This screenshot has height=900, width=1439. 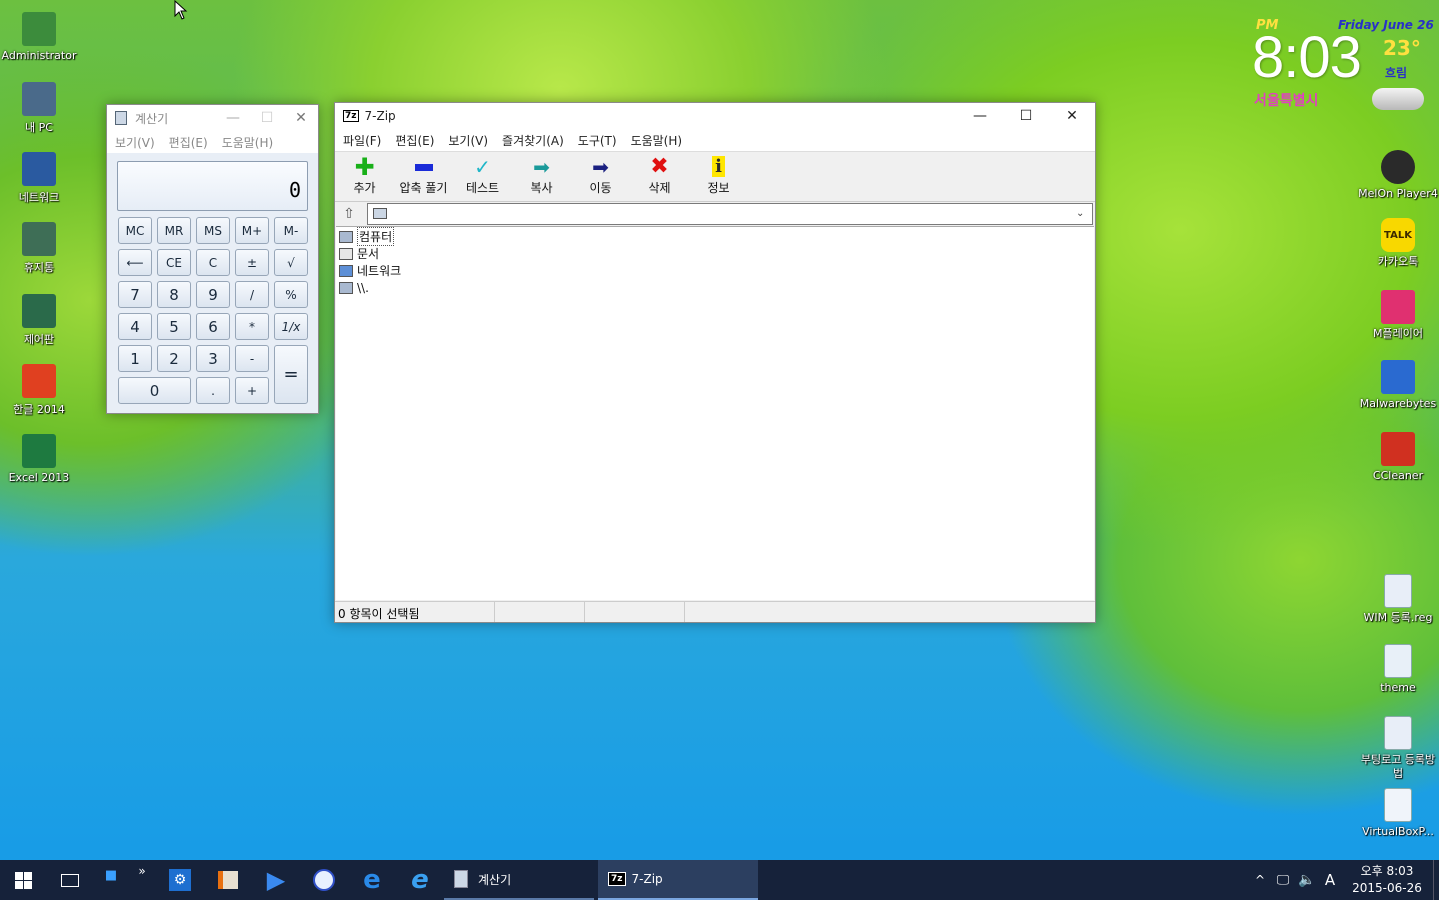 I want to click on player-play-icon: ▶, so click(x=276, y=880).